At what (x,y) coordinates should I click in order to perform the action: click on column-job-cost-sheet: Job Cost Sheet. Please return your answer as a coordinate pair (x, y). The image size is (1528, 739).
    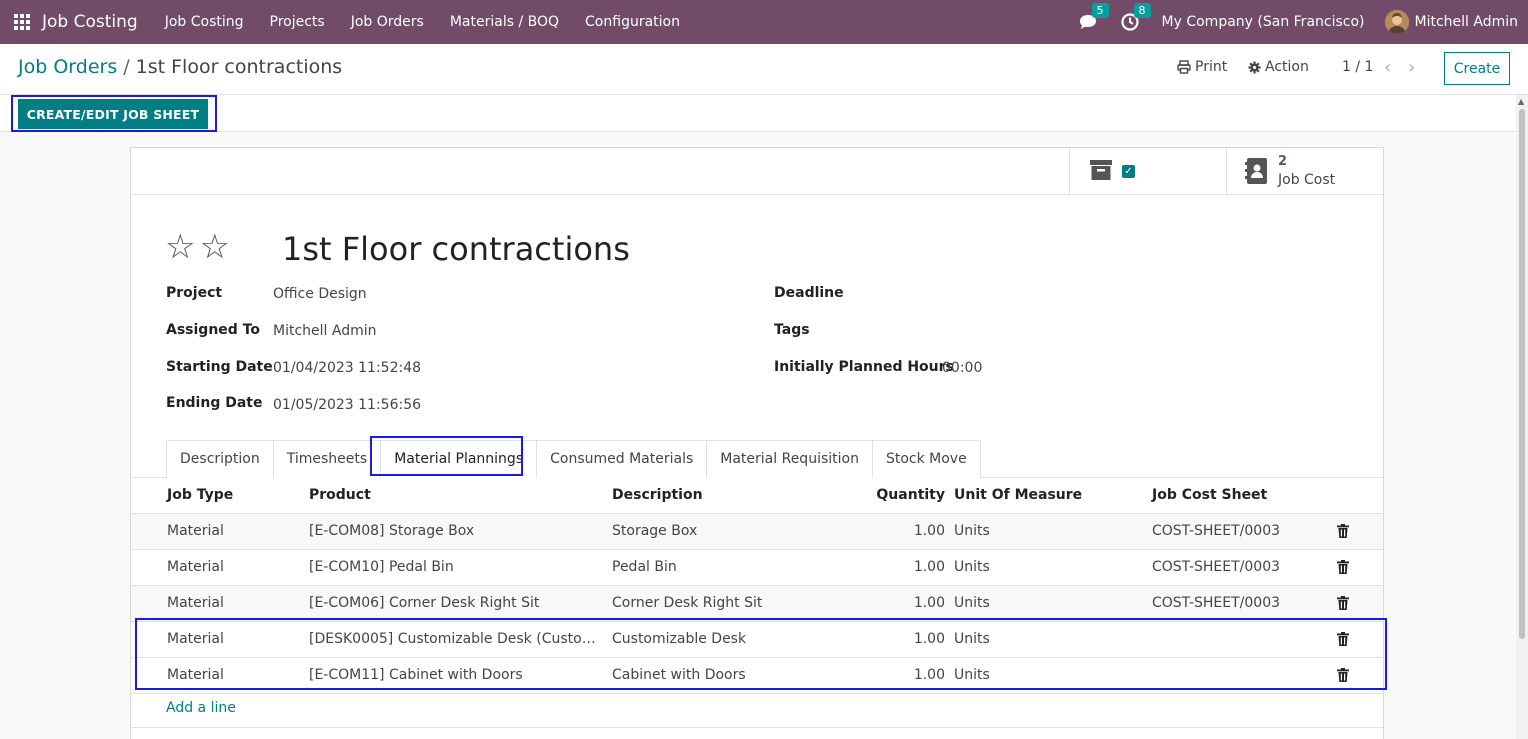
    Looking at the image, I should click on (1209, 495).